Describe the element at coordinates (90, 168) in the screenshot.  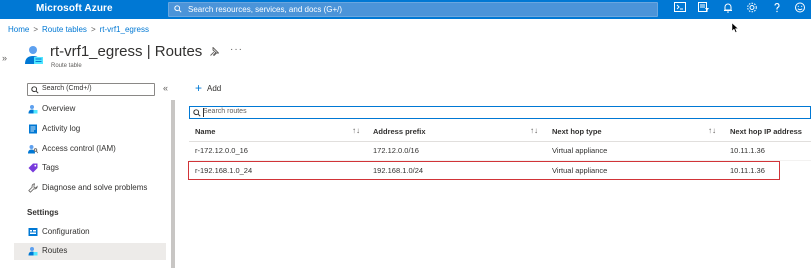
I see `sidebar-item-tags: Tags` at that location.